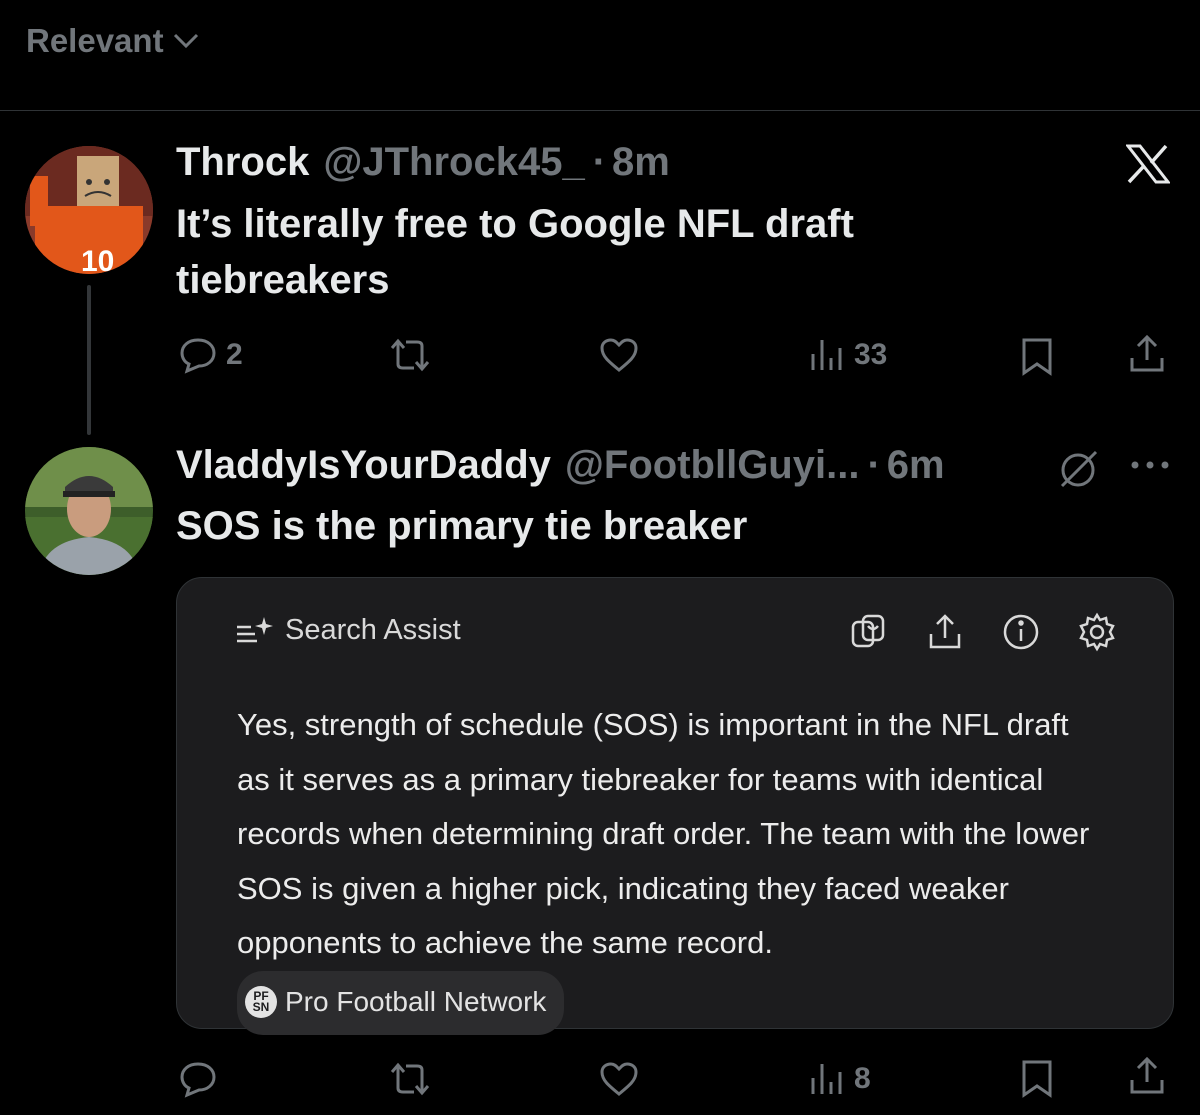  I want to click on gear-icon, so click(1097, 632).